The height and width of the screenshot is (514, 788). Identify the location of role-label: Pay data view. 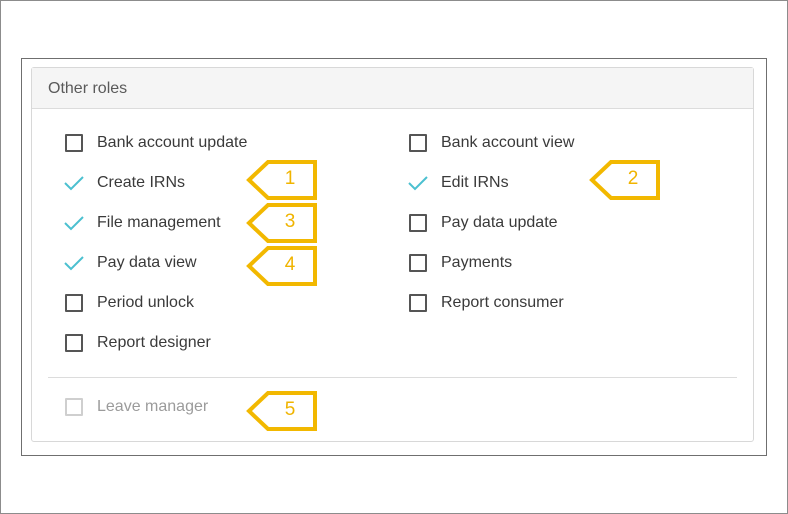
(147, 262).